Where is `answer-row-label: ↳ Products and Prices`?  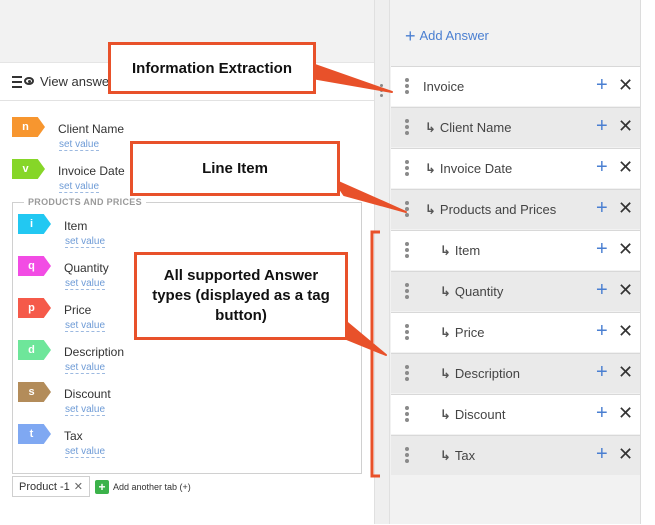
answer-row-label: ↳ Products and Prices is located at coordinates (490, 210).